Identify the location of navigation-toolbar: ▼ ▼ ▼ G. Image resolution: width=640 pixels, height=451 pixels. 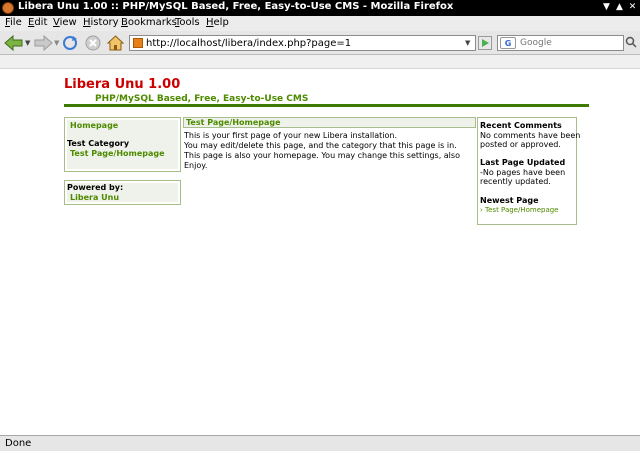
(320, 43).